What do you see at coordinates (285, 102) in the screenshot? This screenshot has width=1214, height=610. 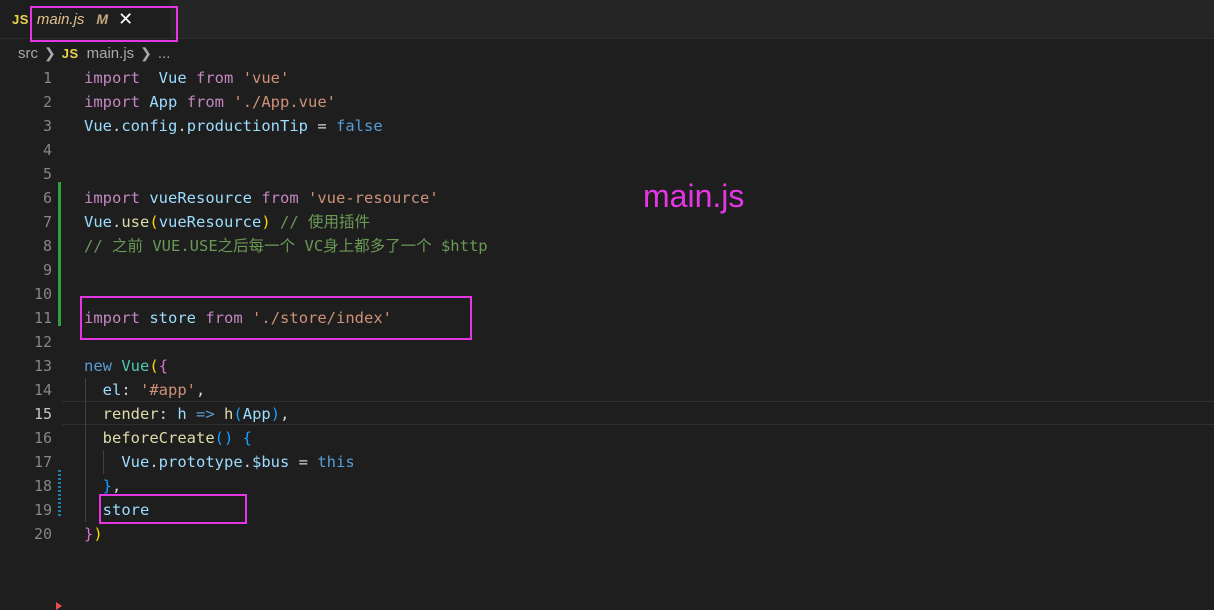 I see `code-token: './App.vue'` at bounding box center [285, 102].